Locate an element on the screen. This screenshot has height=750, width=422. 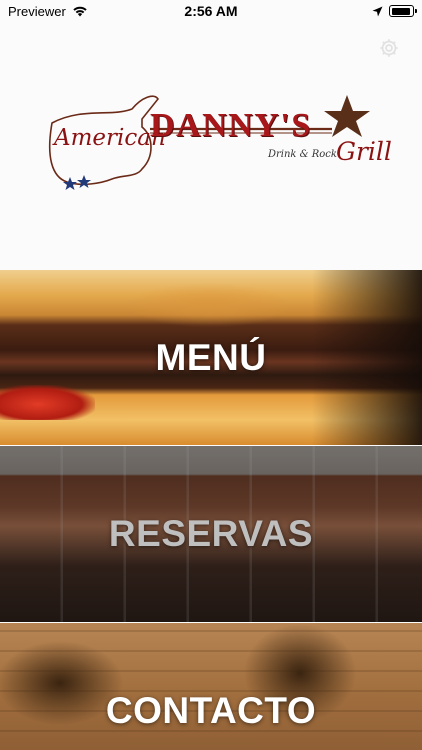
carrier-label: Previewer is located at coordinates (37, 11).